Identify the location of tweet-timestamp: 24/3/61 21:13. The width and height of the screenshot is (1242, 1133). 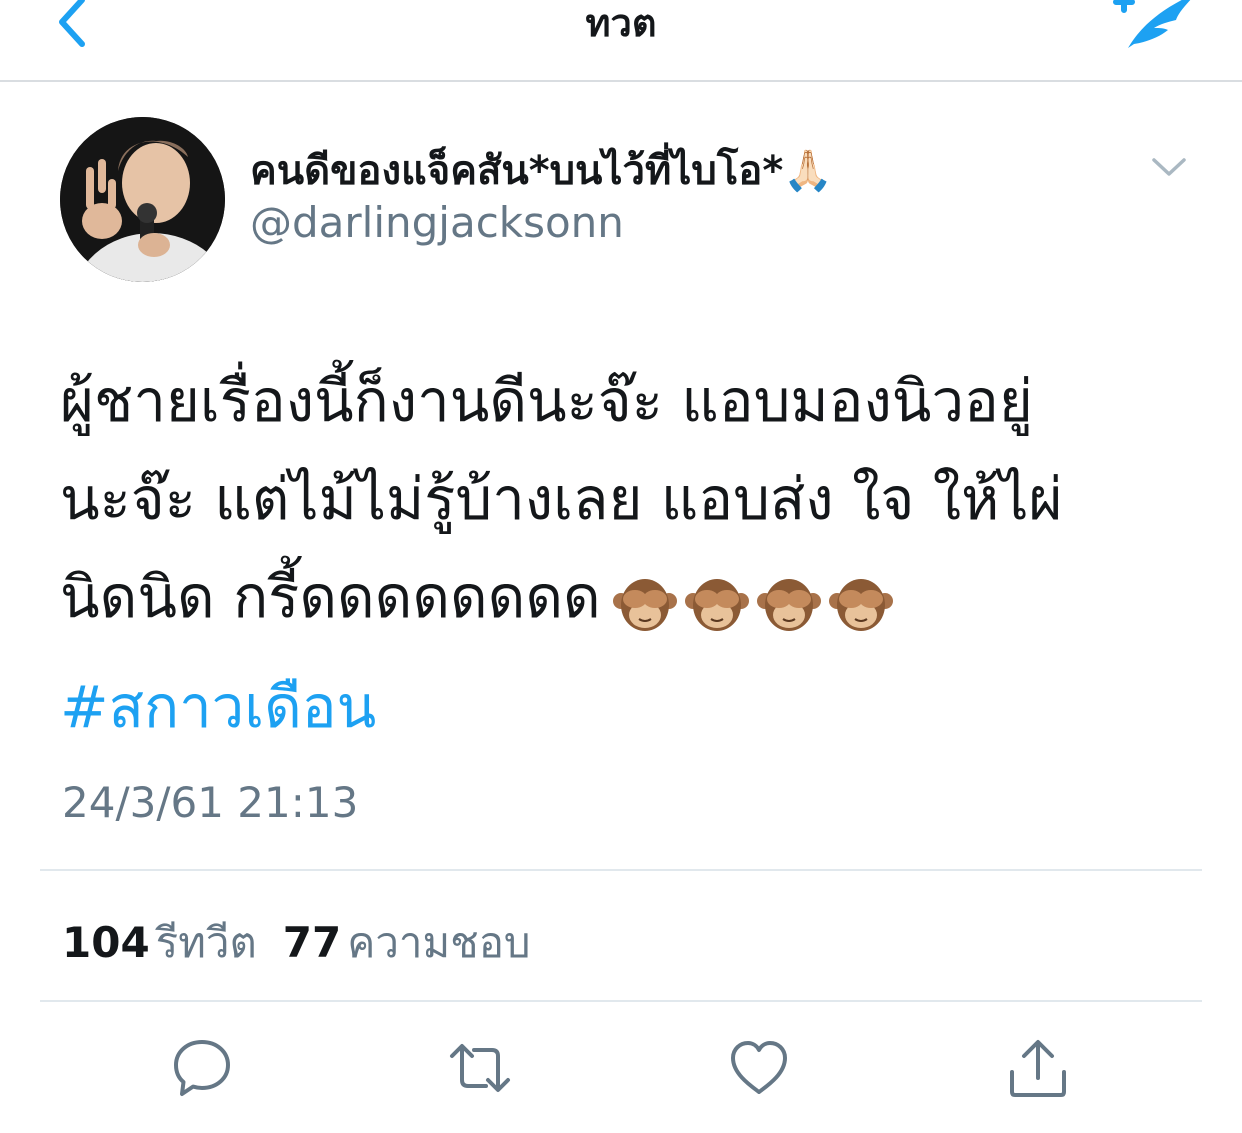
(210, 802).